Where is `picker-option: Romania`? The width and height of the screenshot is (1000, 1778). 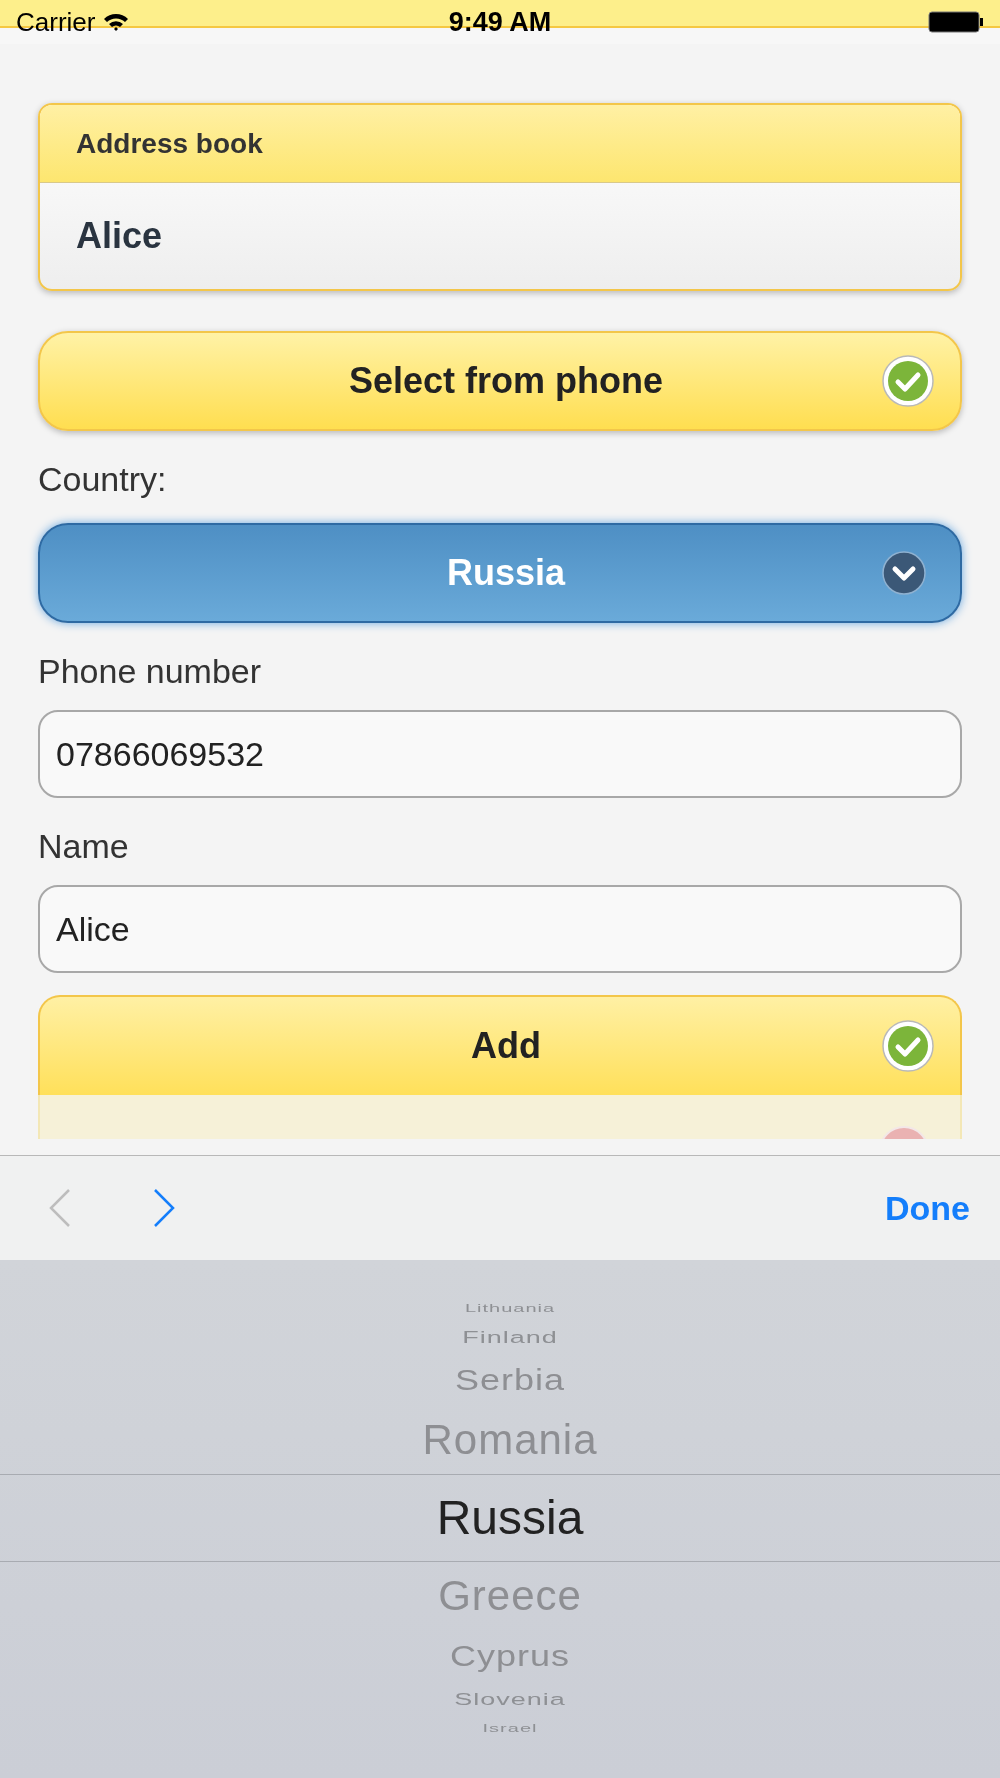 picker-option: Romania is located at coordinates (510, 1440).